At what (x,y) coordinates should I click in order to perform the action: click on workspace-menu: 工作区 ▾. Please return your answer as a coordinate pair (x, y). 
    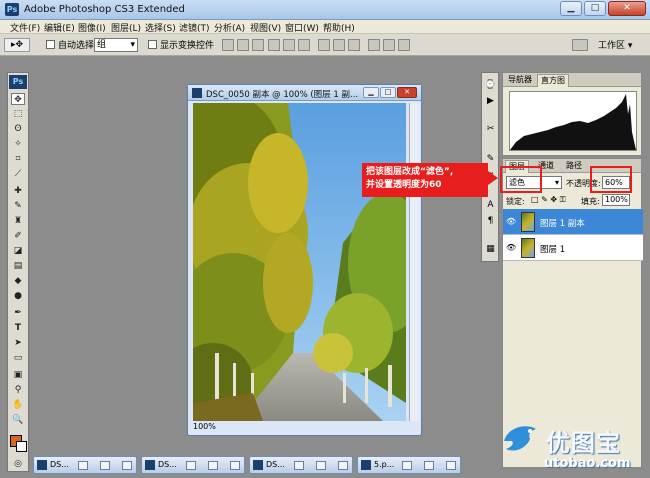
    Looking at the image, I should click on (615, 44).